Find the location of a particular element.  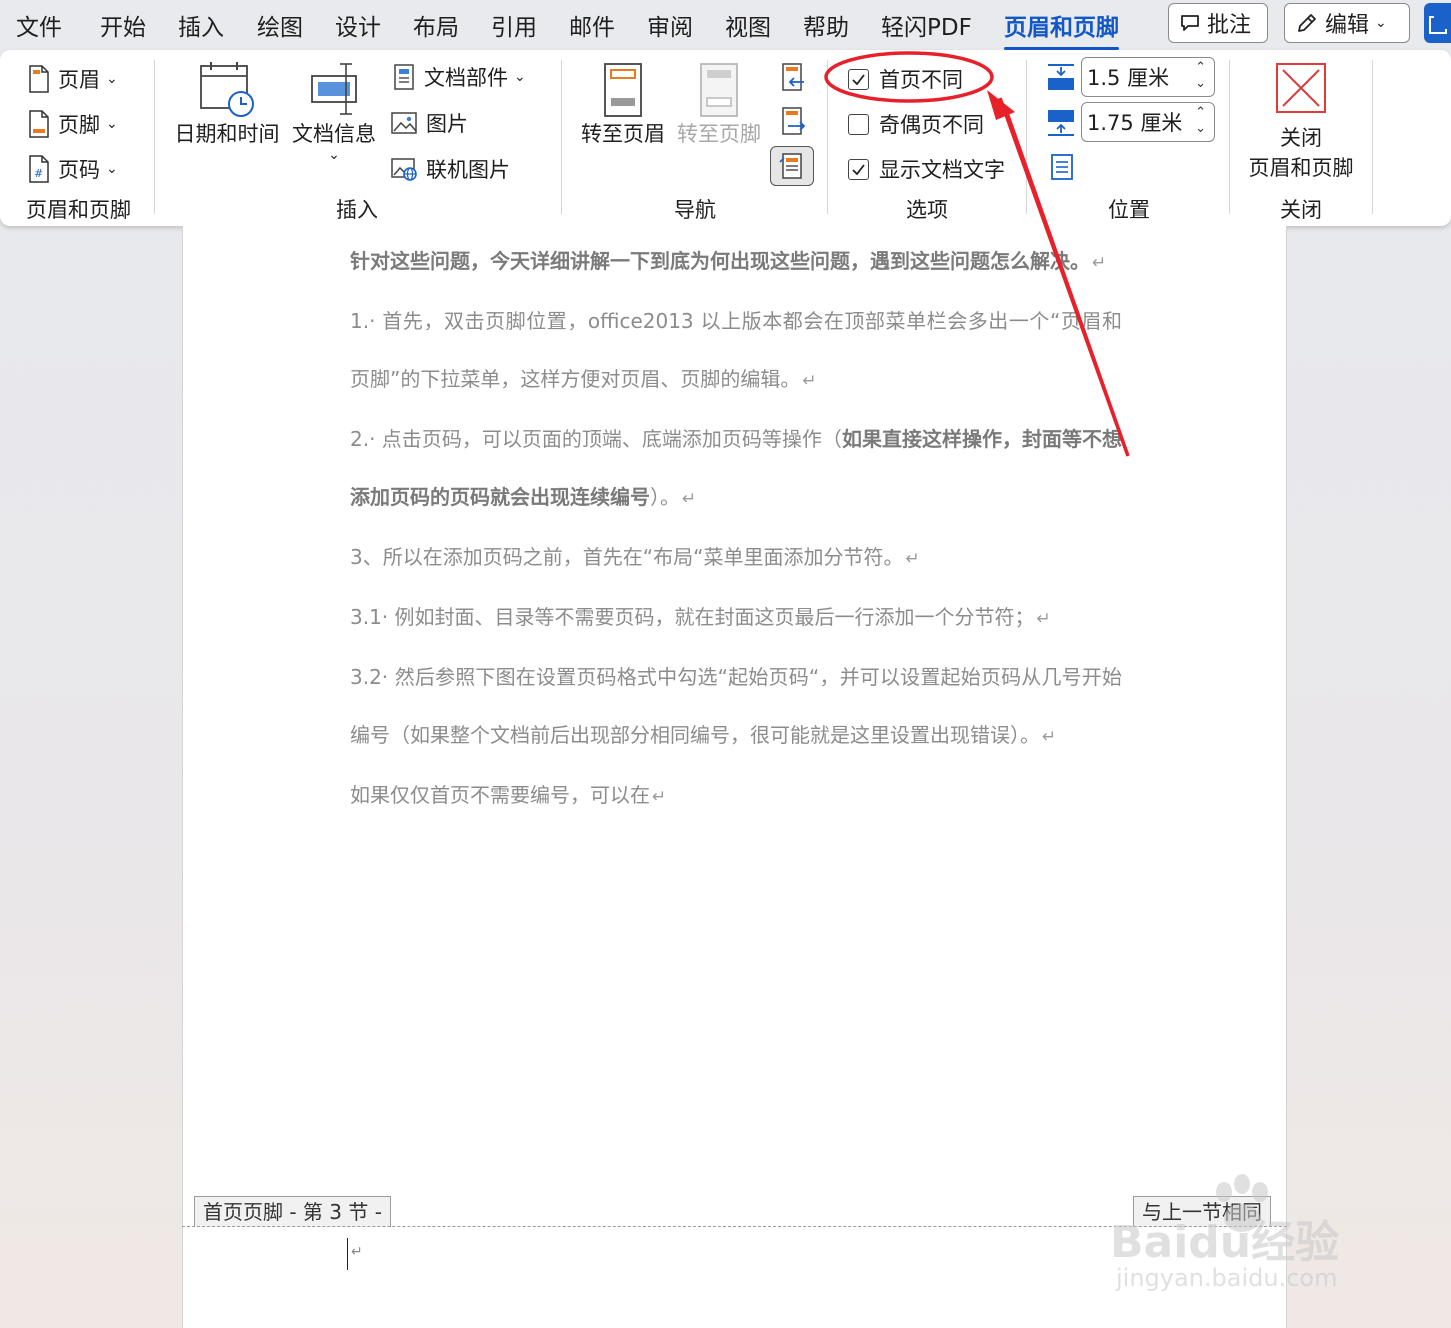

date-time-label: 日期和时间 is located at coordinates (227, 134).